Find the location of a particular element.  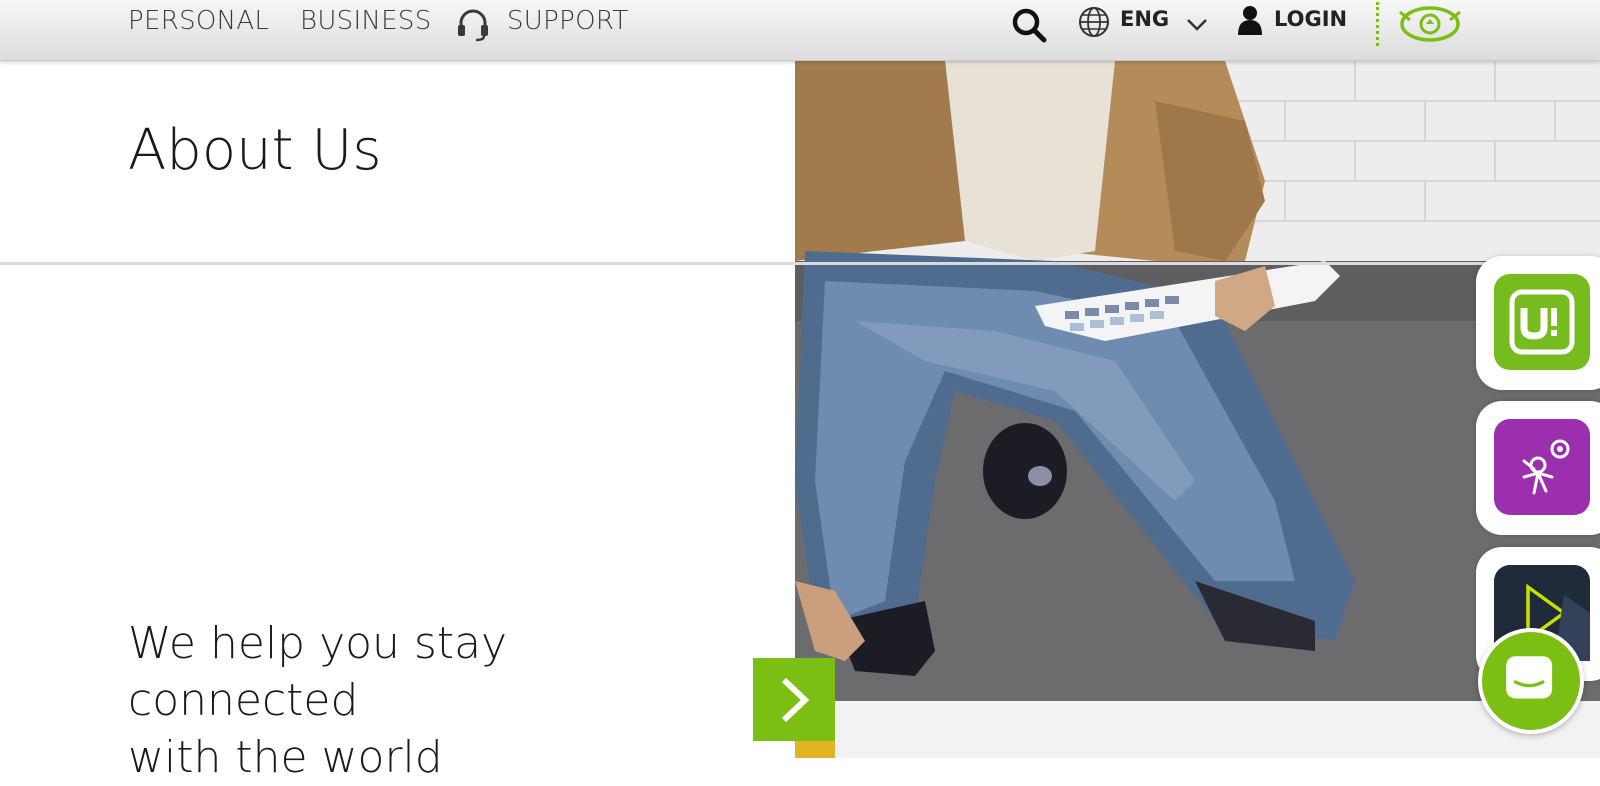

app-card-kids is located at coordinates (1538, 468).